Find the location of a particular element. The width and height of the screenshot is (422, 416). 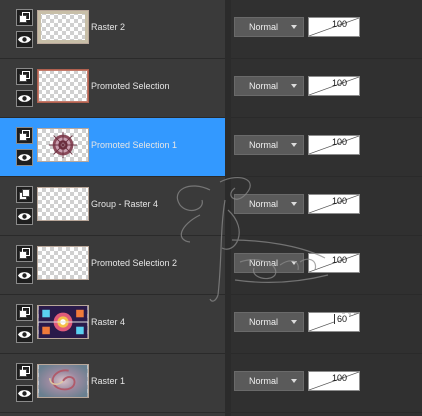

layer-row: Raster 4 Normal 60 is located at coordinates (211, 324).